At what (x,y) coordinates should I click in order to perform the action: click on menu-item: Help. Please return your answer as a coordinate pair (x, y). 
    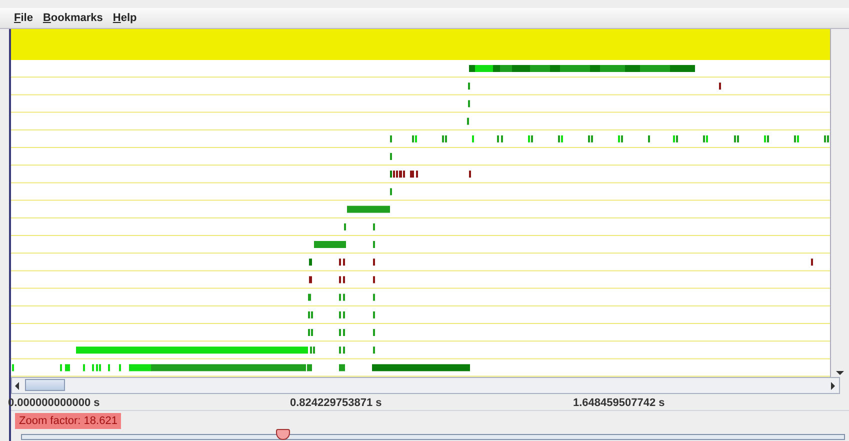
    Looking at the image, I should click on (124, 18).